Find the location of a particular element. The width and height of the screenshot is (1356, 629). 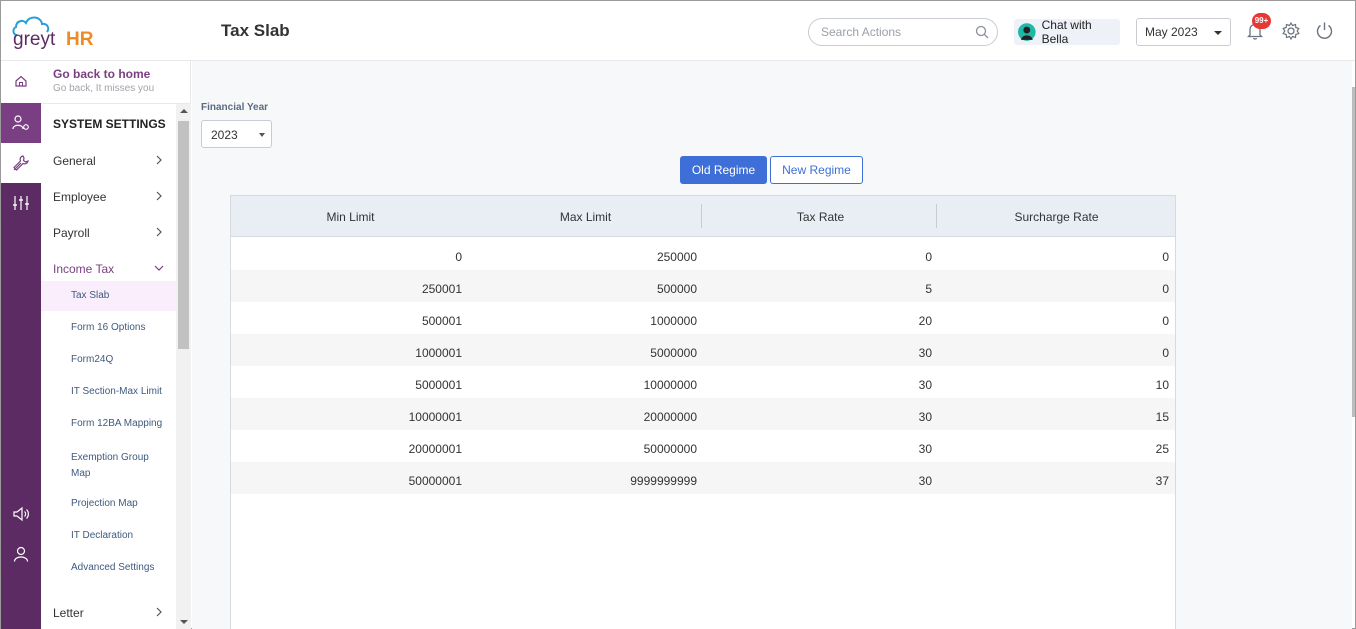

column-header-surcharge-rate: Surcharge Rate is located at coordinates (1056, 217).